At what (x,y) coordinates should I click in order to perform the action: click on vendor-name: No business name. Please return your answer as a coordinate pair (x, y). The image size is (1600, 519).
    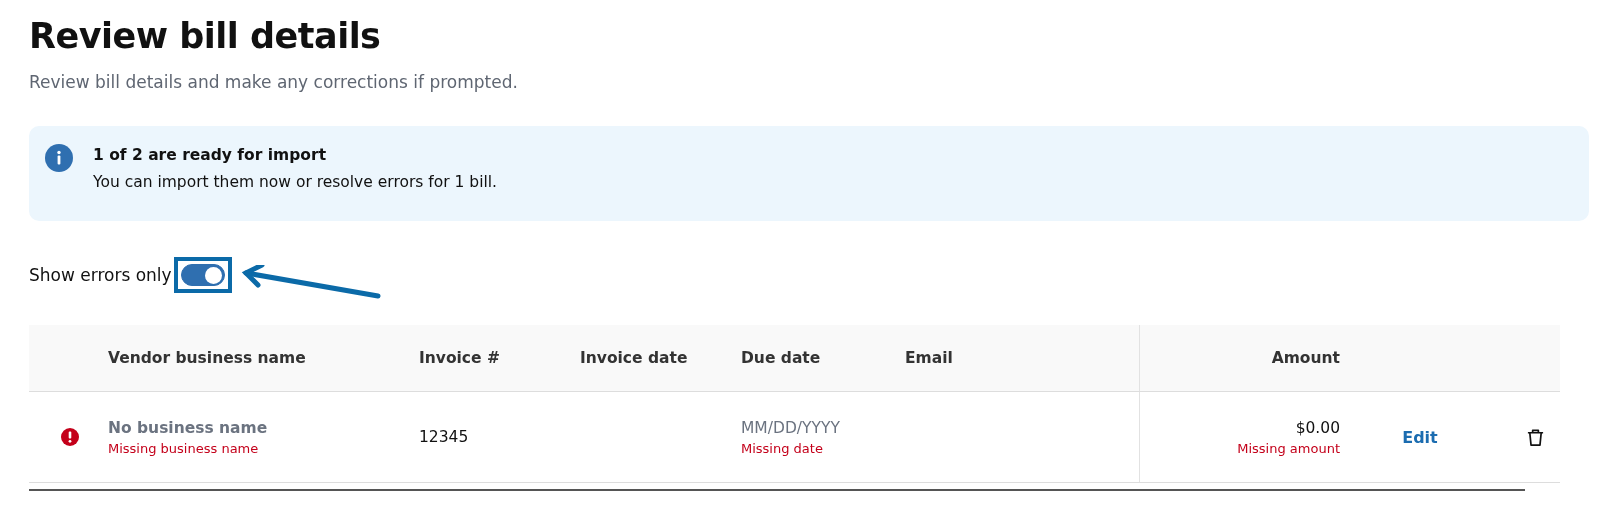
    Looking at the image, I should click on (188, 427).